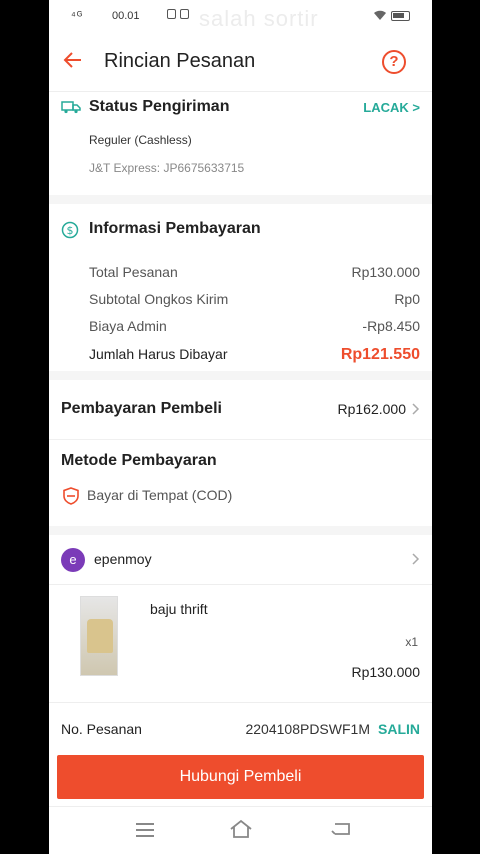 The height and width of the screenshot is (854, 480). What do you see at coordinates (240, 410) in the screenshot?
I see `buyer-payment-row: Pembayaran Pembeli Rp162.000` at bounding box center [240, 410].